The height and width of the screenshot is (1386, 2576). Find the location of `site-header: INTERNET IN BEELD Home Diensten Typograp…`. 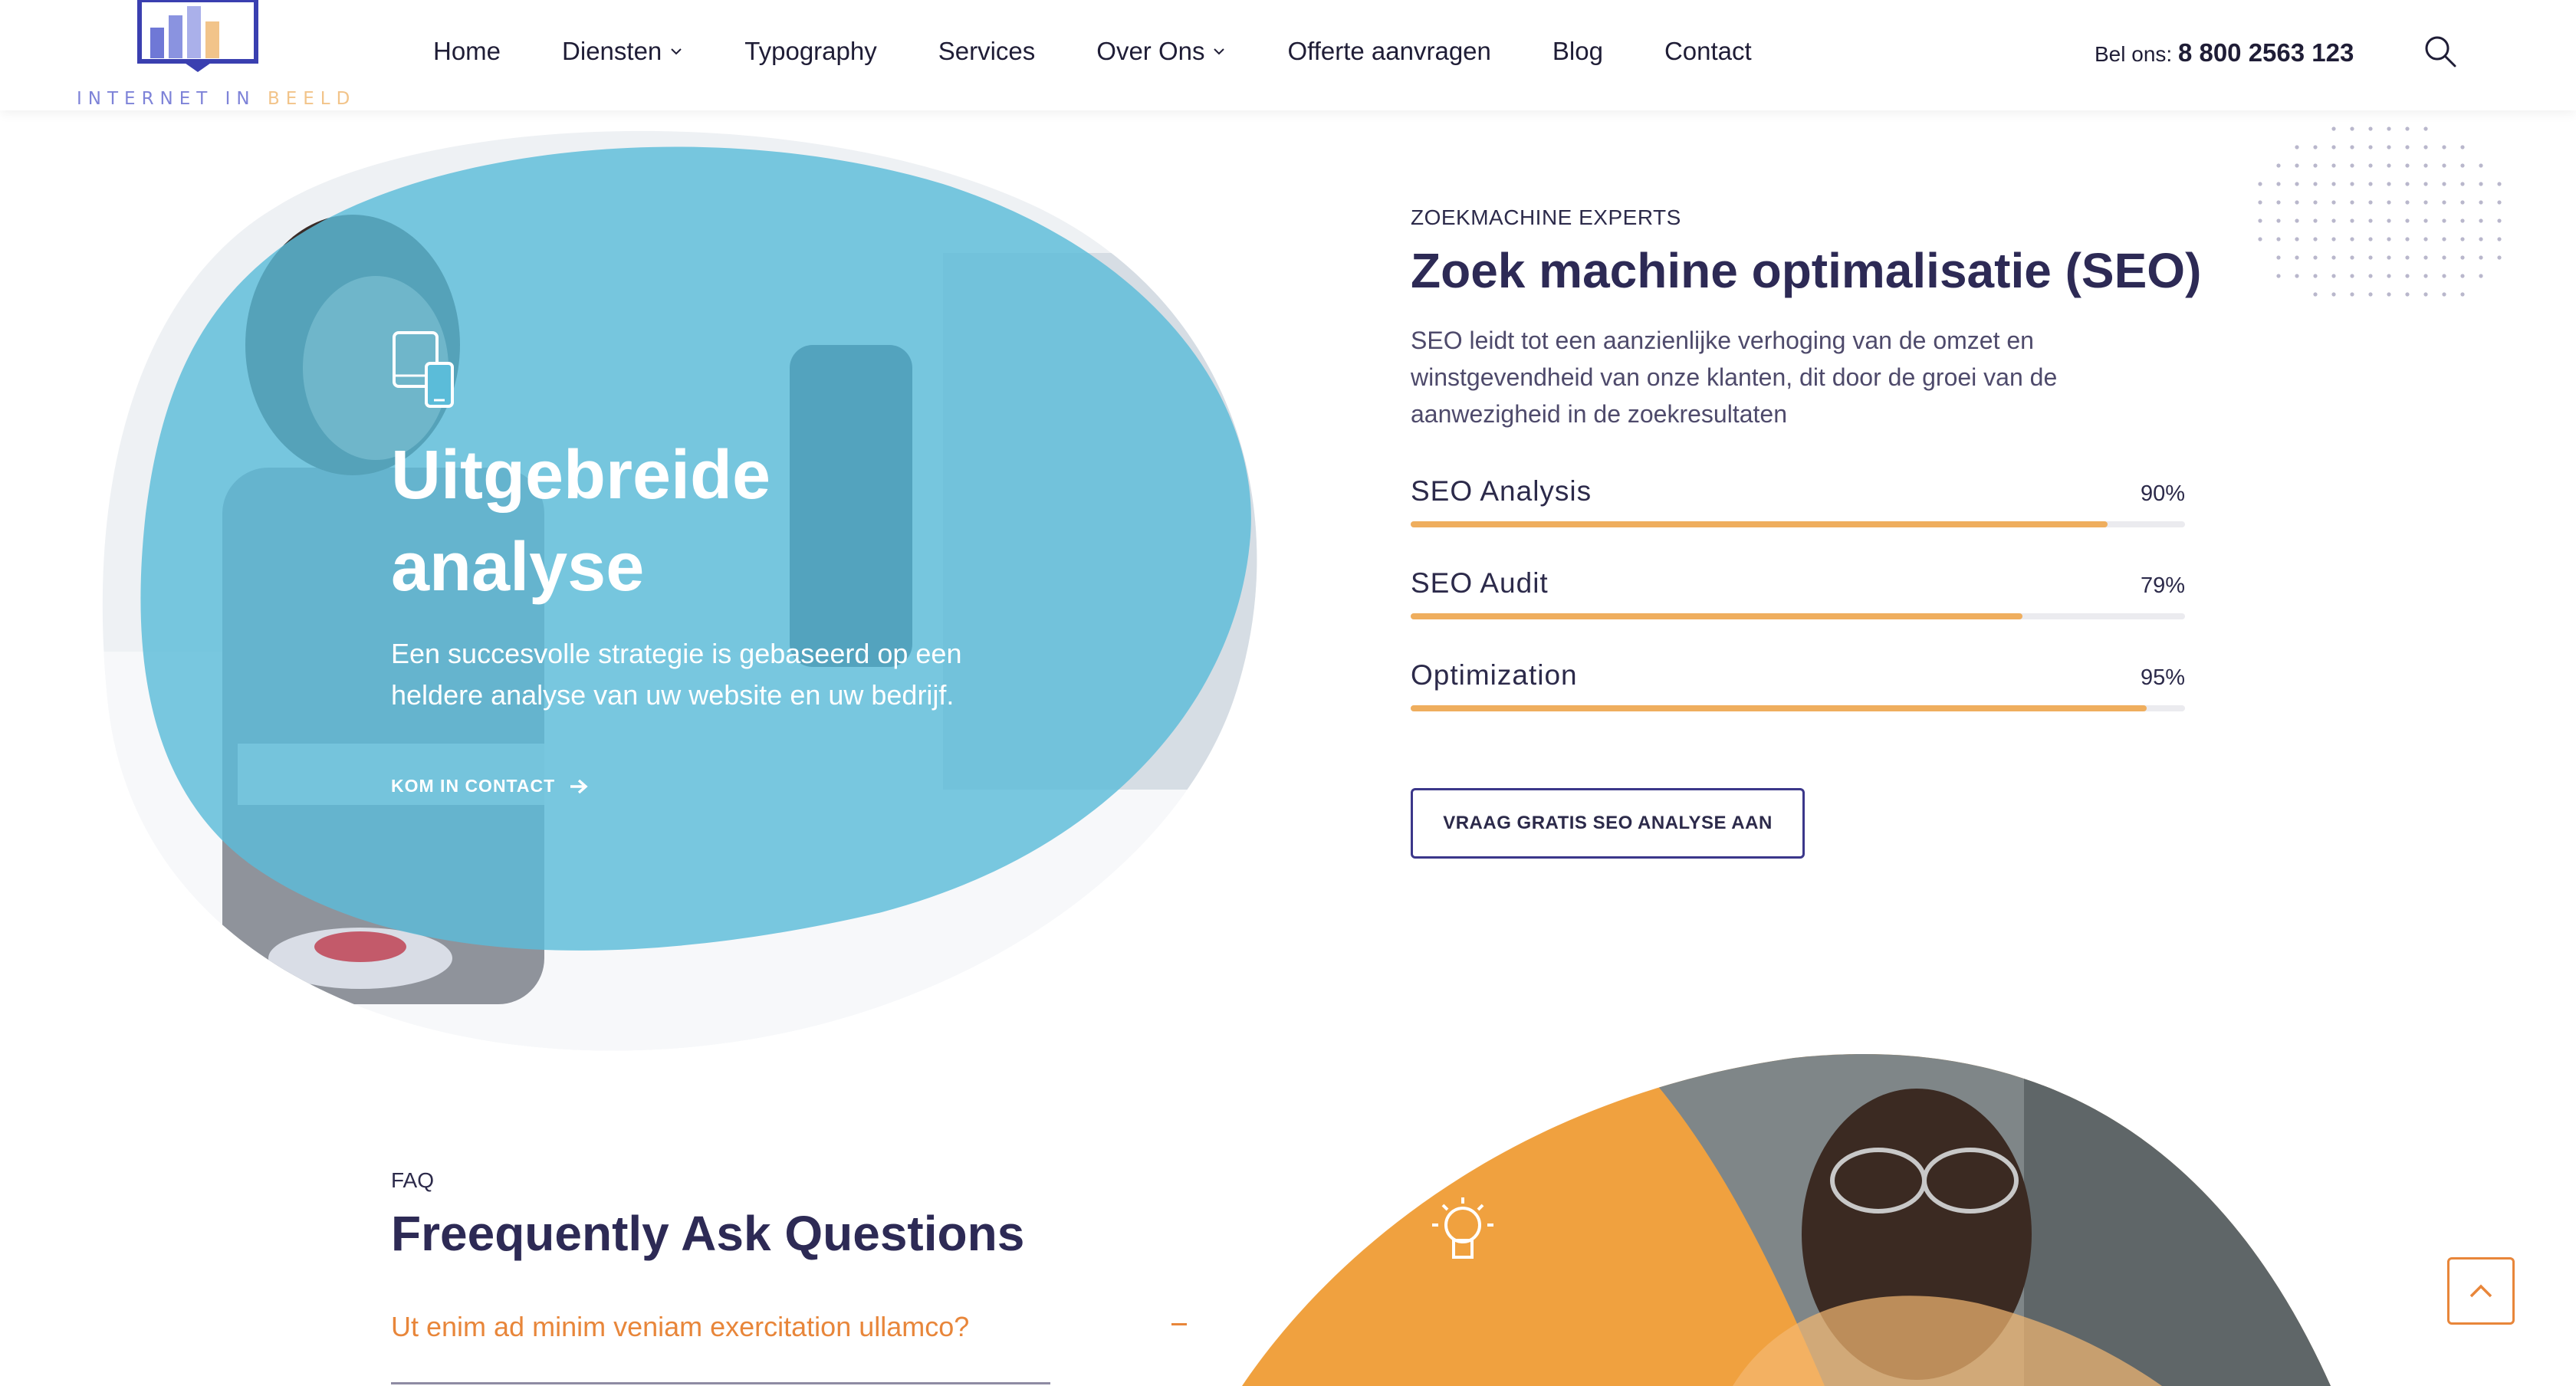

site-header: INTERNET IN BEELD Home Diensten Typograp… is located at coordinates (1288, 55).